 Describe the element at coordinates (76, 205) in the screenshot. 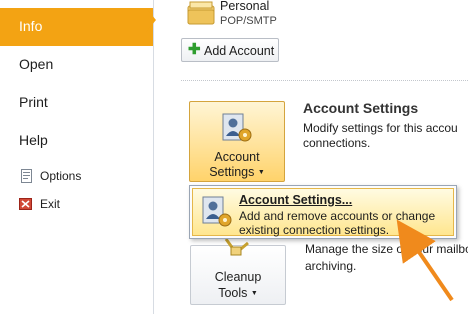

I see `nav-item-exit: Exit` at that location.